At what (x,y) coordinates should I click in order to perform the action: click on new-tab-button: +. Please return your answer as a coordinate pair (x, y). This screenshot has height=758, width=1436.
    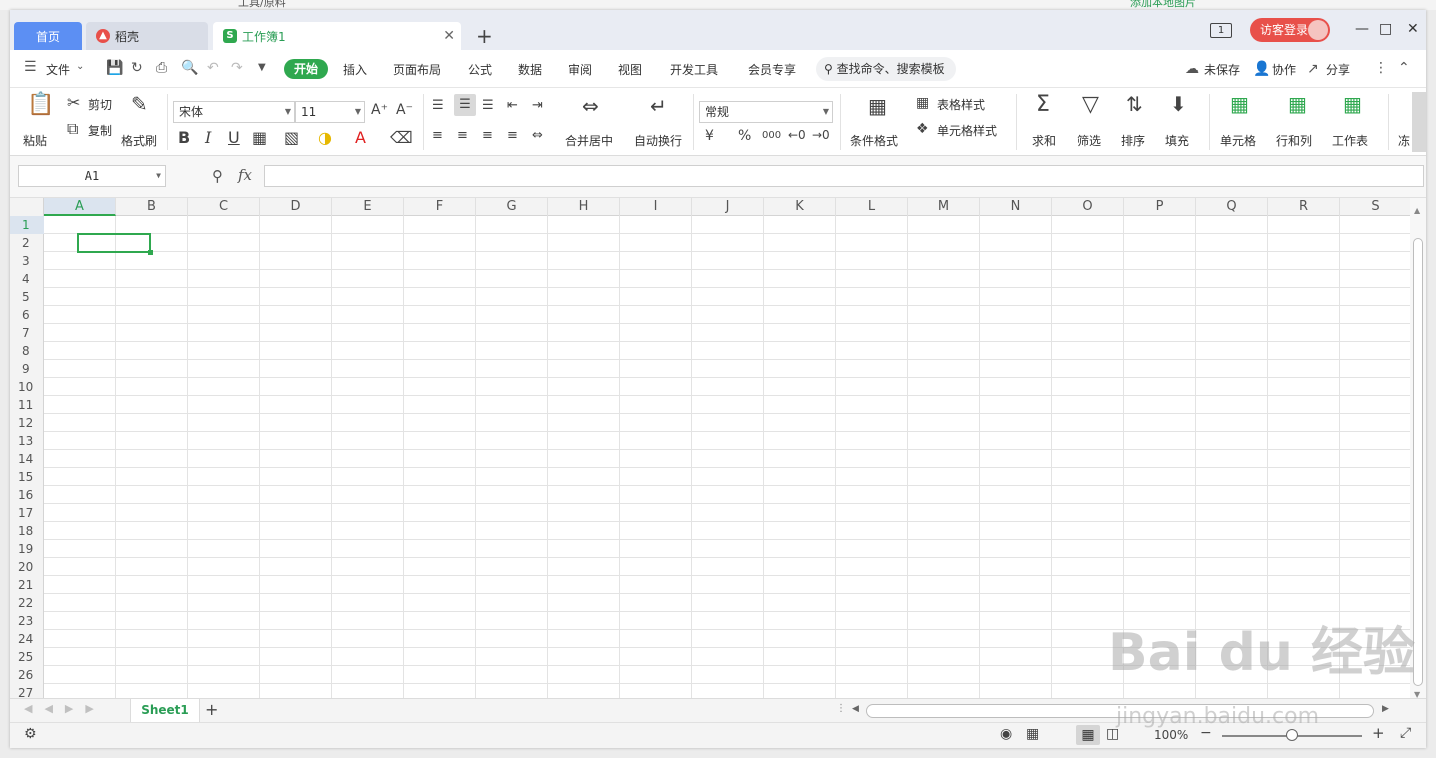
    Looking at the image, I should click on (484, 36).